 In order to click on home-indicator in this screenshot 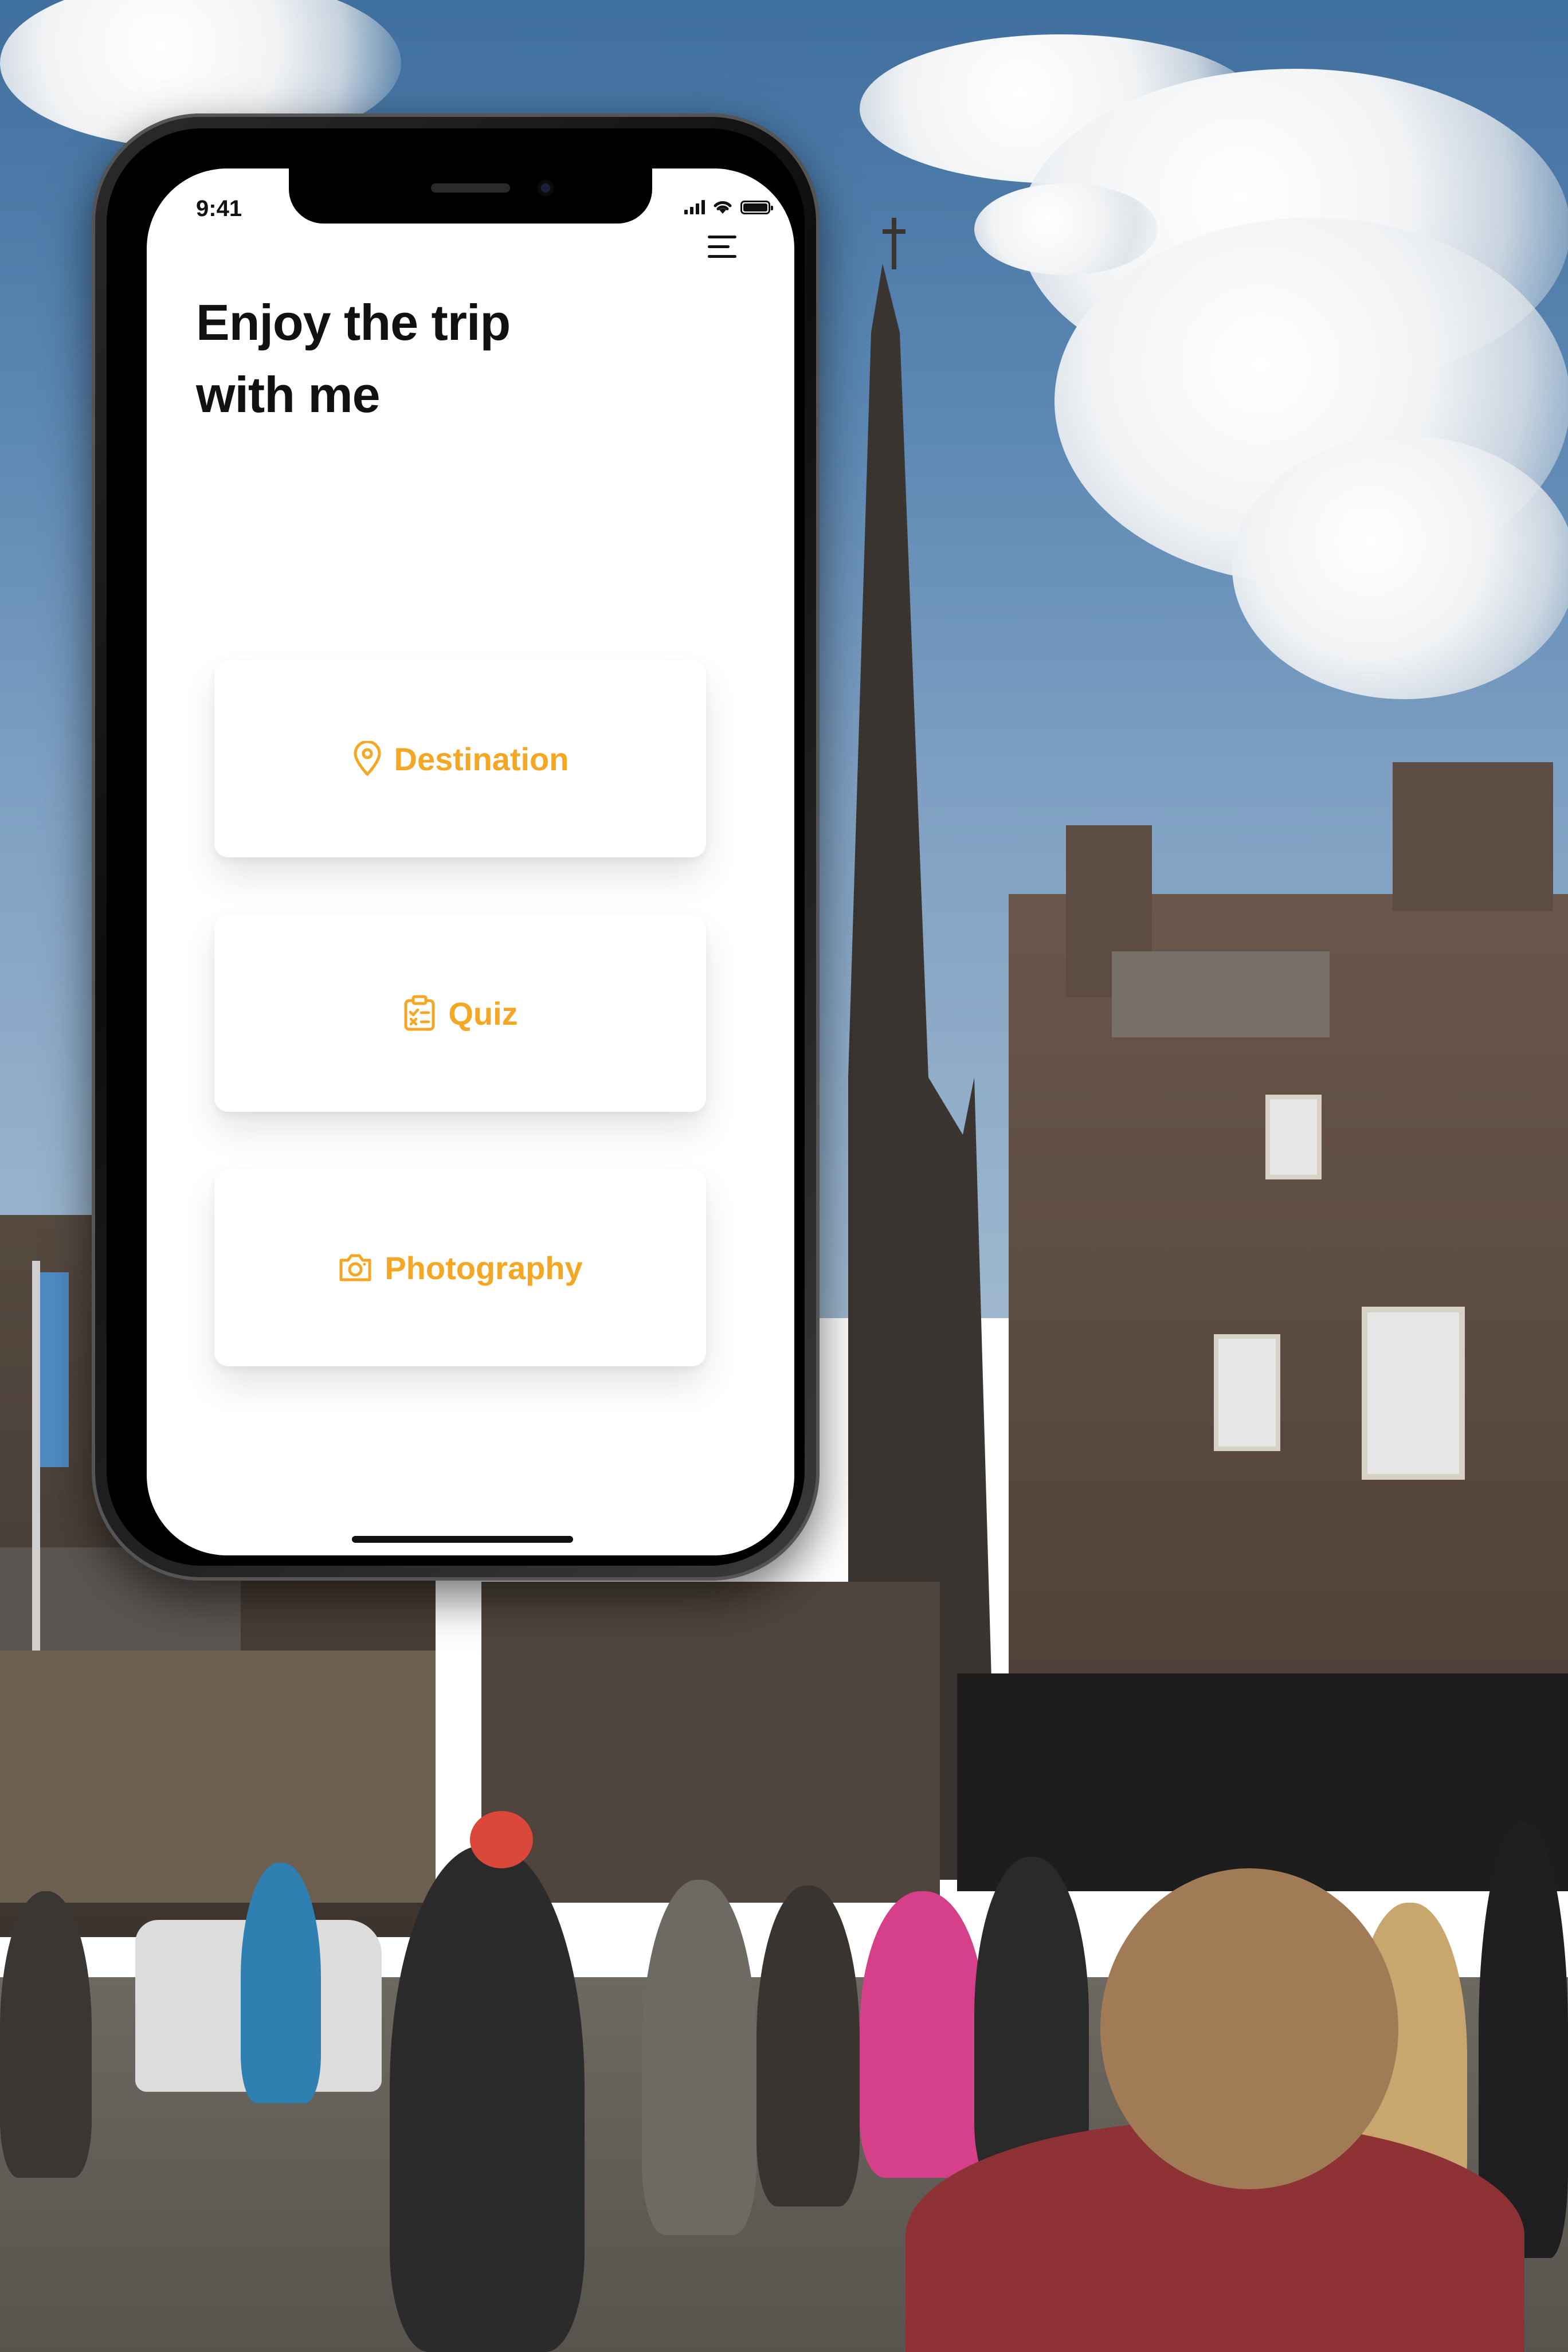, I will do `click(462, 1539)`.